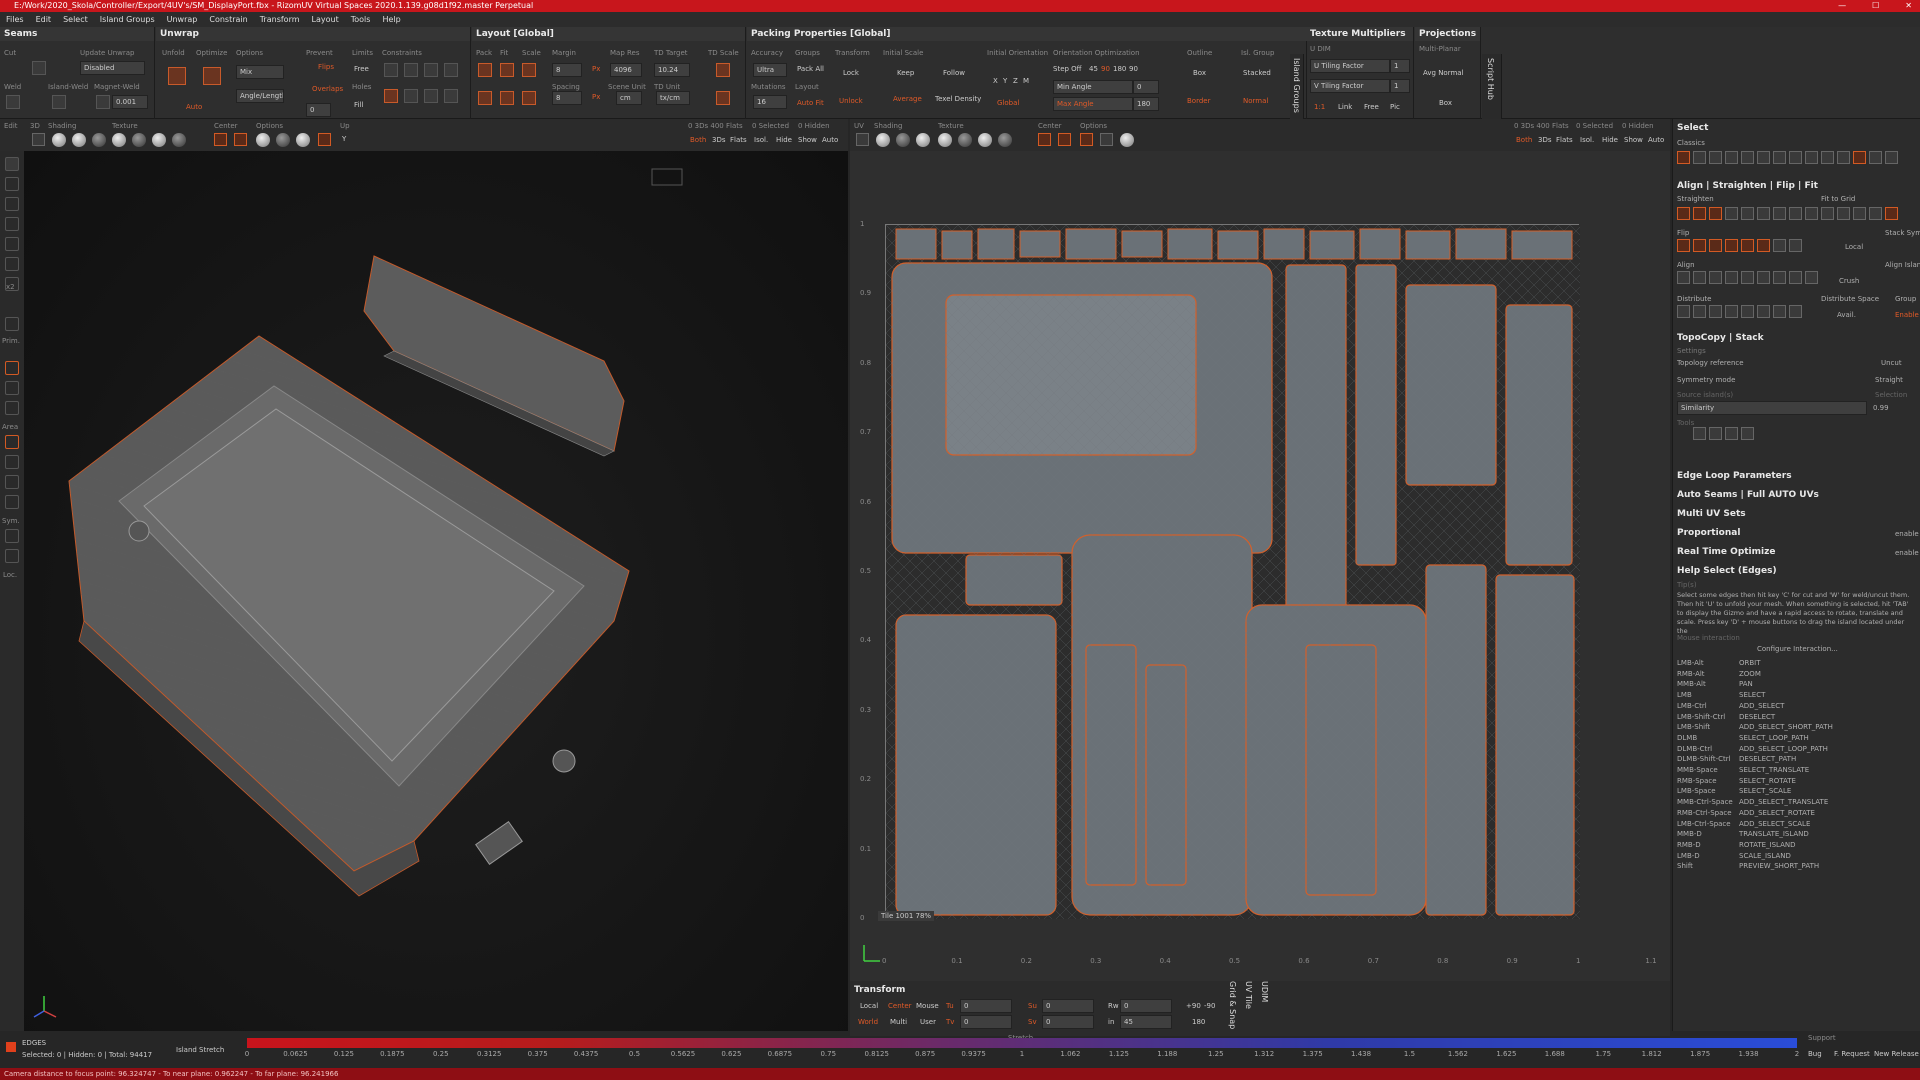  What do you see at coordinates (1232, 1005) in the screenshot?
I see `grid-snap-tab: Grid & Snap` at bounding box center [1232, 1005].